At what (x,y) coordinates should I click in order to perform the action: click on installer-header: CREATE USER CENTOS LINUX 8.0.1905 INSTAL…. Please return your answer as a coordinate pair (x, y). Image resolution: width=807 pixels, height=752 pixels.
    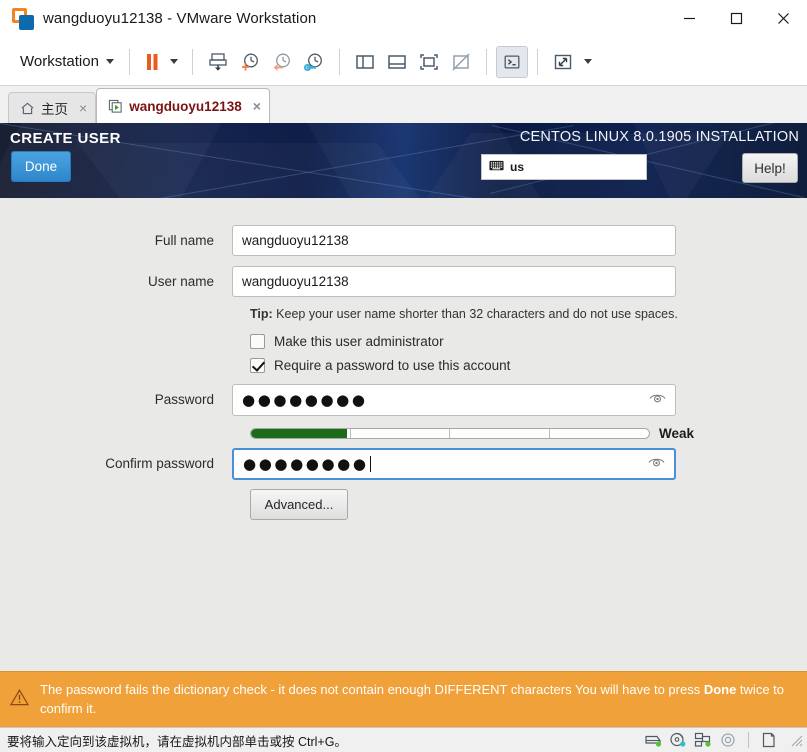
    Looking at the image, I should click on (403, 160).